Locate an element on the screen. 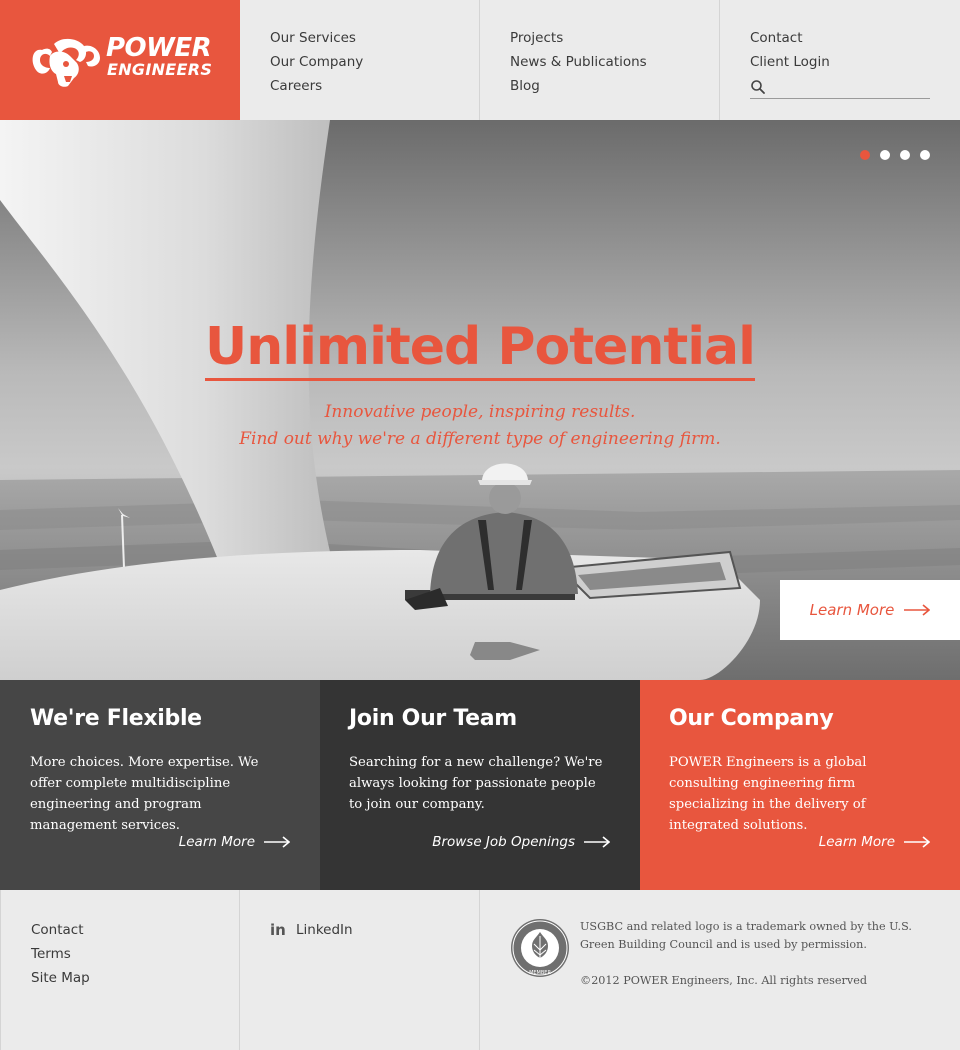  nav-news-publications: News & Publications is located at coordinates (615, 62).